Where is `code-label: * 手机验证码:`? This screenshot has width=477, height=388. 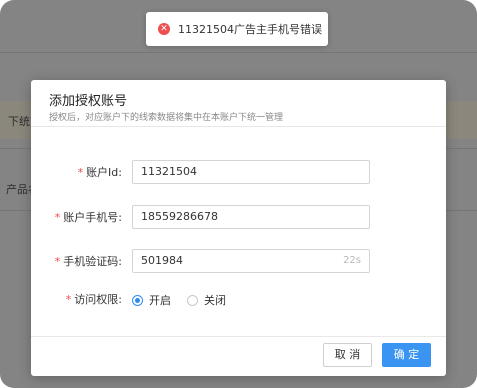 code-label: * 手机验证码: is located at coordinates (88, 262).